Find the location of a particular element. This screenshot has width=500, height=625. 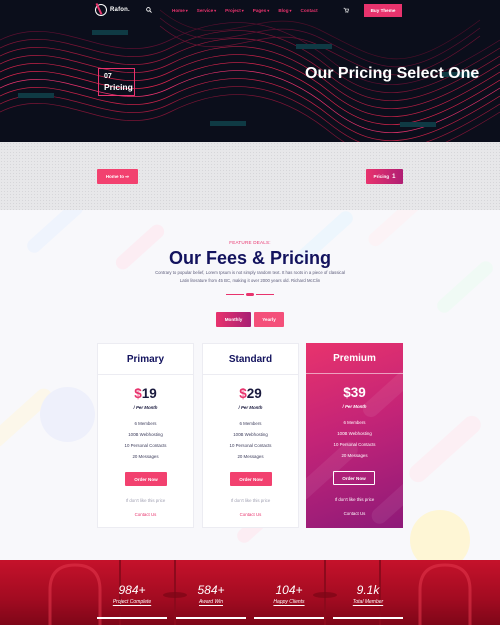

menu-item-home: Home▾ is located at coordinates (180, 10).